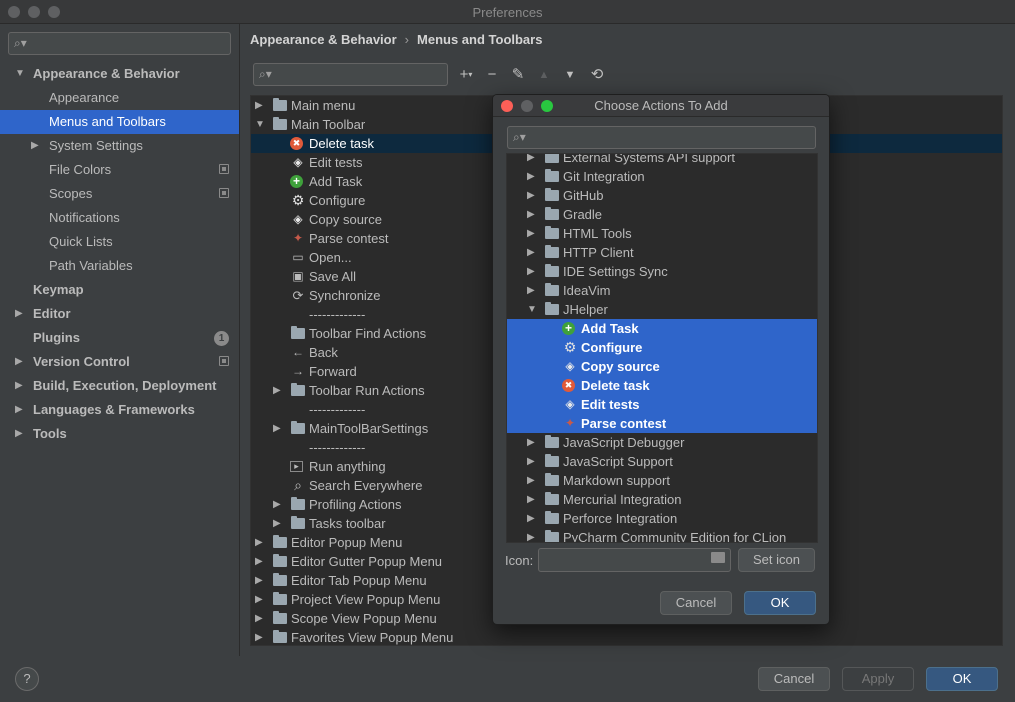 The width and height of the screenshot is (1015, 702). I want to click on actions-search-input: ⌕▾, so click(350, 74).